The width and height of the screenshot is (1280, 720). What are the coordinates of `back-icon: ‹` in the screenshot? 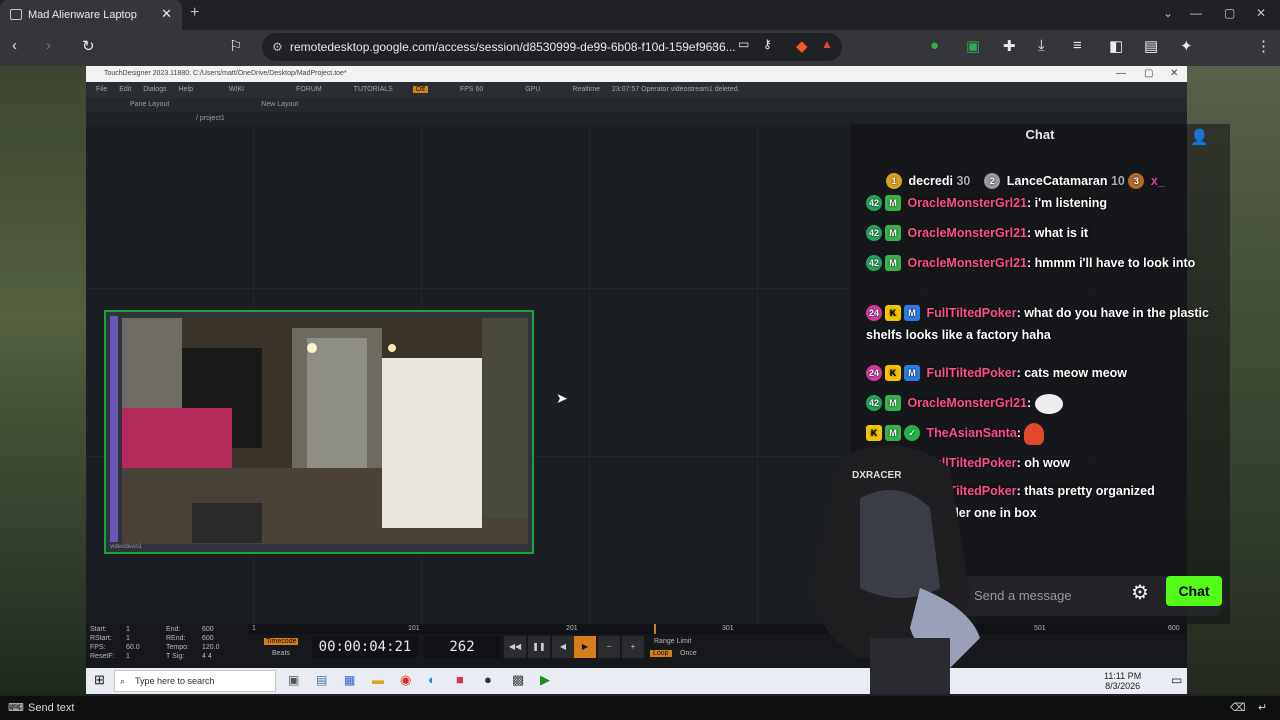 It's located at (14, 45).